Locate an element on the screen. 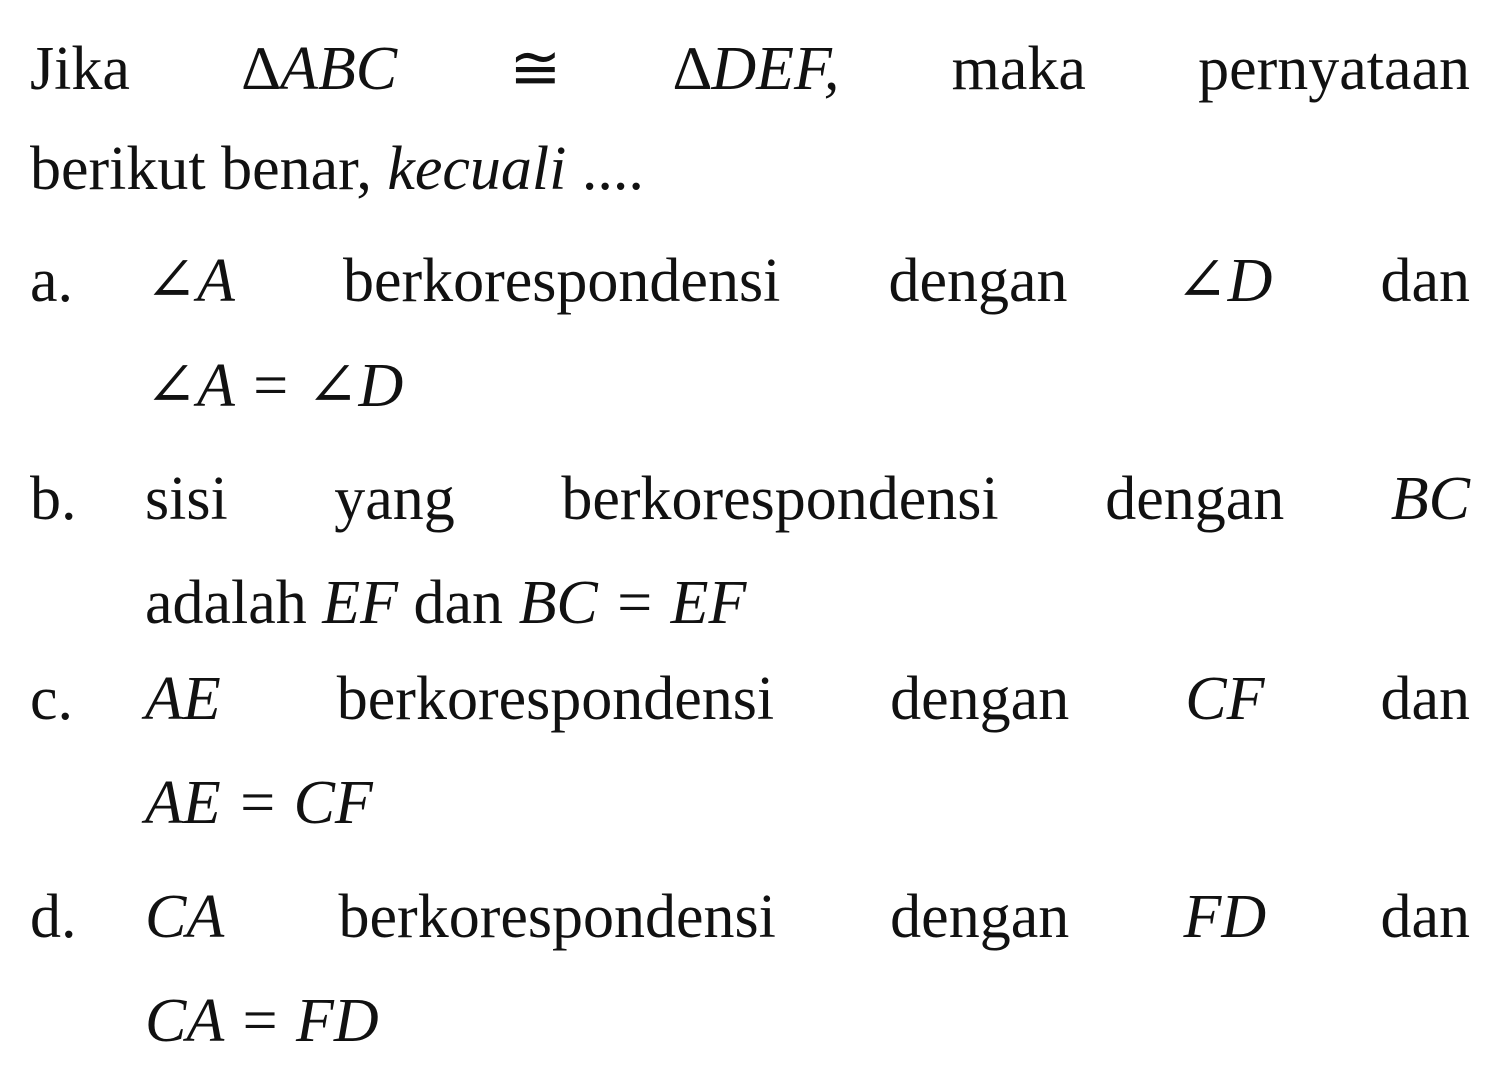 This screenshot has height=1065, width=1512. option-b-line-2: adalah EF dan BC = EF is located at coordinates (445, 603).